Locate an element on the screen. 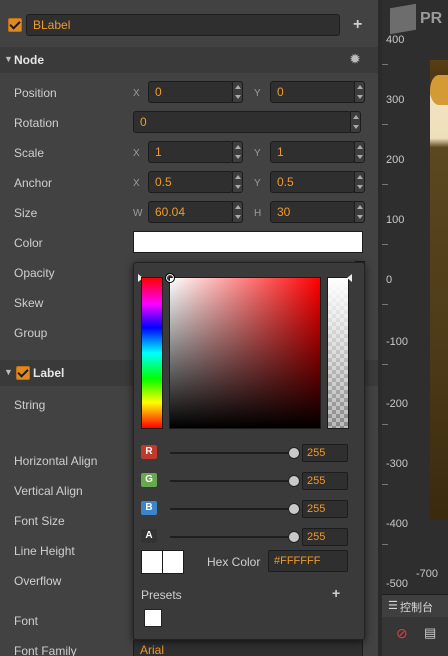  anchor-x-field: 0.5 is located at coordinates (190, 182).